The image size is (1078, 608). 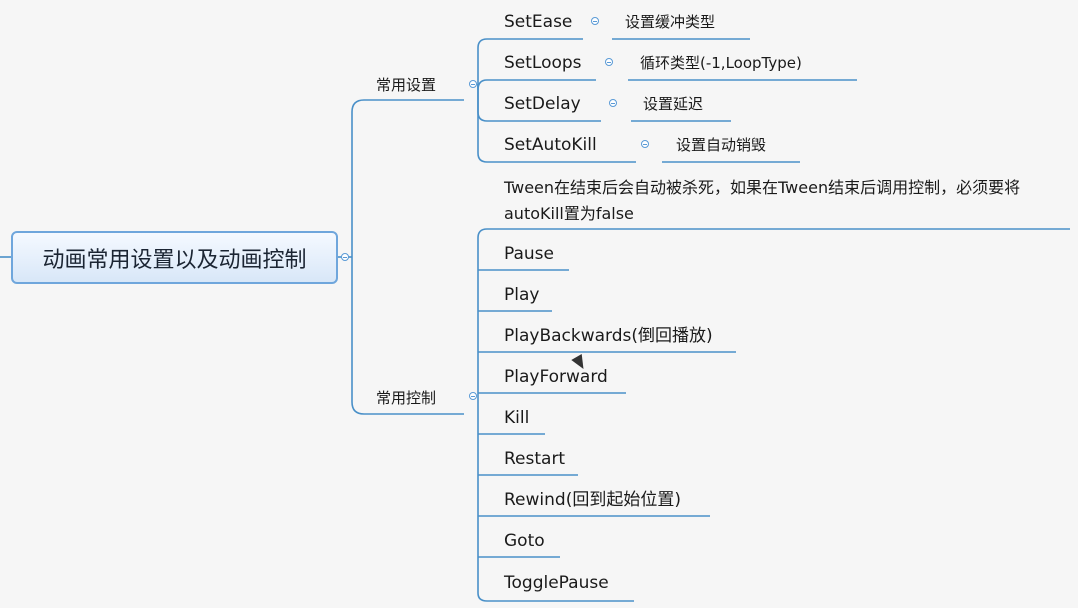 What do you see at coordinates (345, 257) in the screenshot?
I see `root-collapse-icon` at bounding box center [345, 257].